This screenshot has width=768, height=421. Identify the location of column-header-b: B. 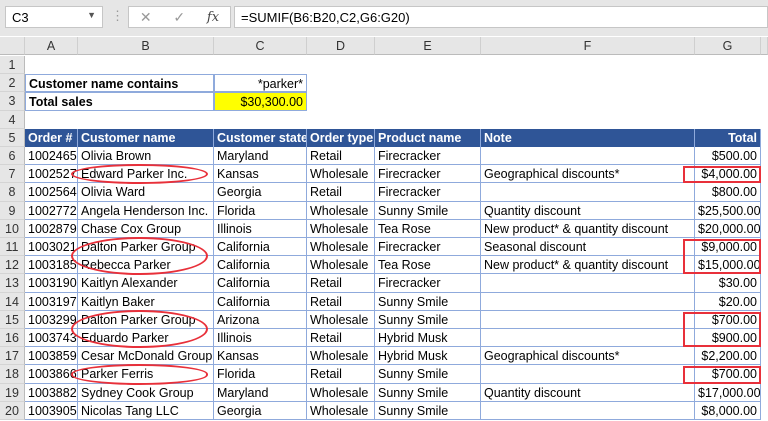
(146, 46).